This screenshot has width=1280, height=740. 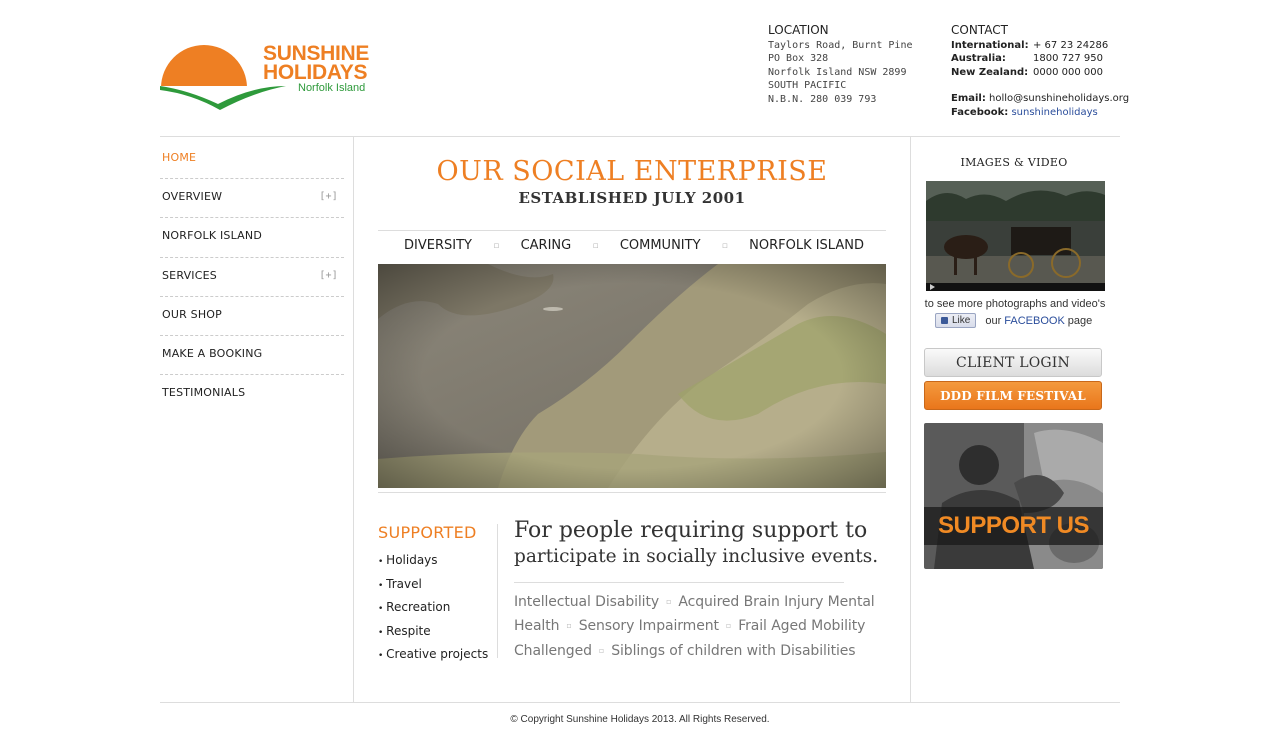 What do you see at coordinates (433, 586) in the screenshot?
I see `list-item: Travel` at bounding box center [433, 586].